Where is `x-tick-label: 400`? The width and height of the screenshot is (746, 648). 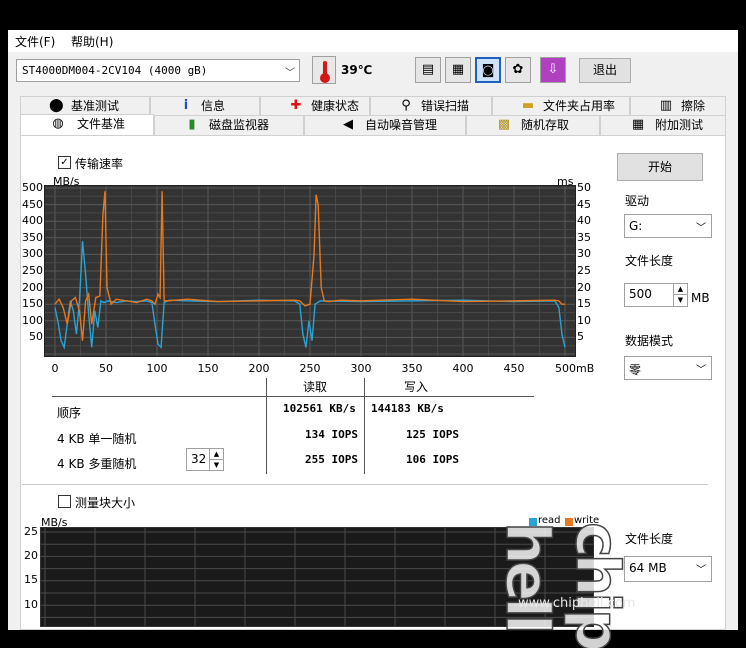
x-tick-label: 400 is located at coordinates (463, 368).